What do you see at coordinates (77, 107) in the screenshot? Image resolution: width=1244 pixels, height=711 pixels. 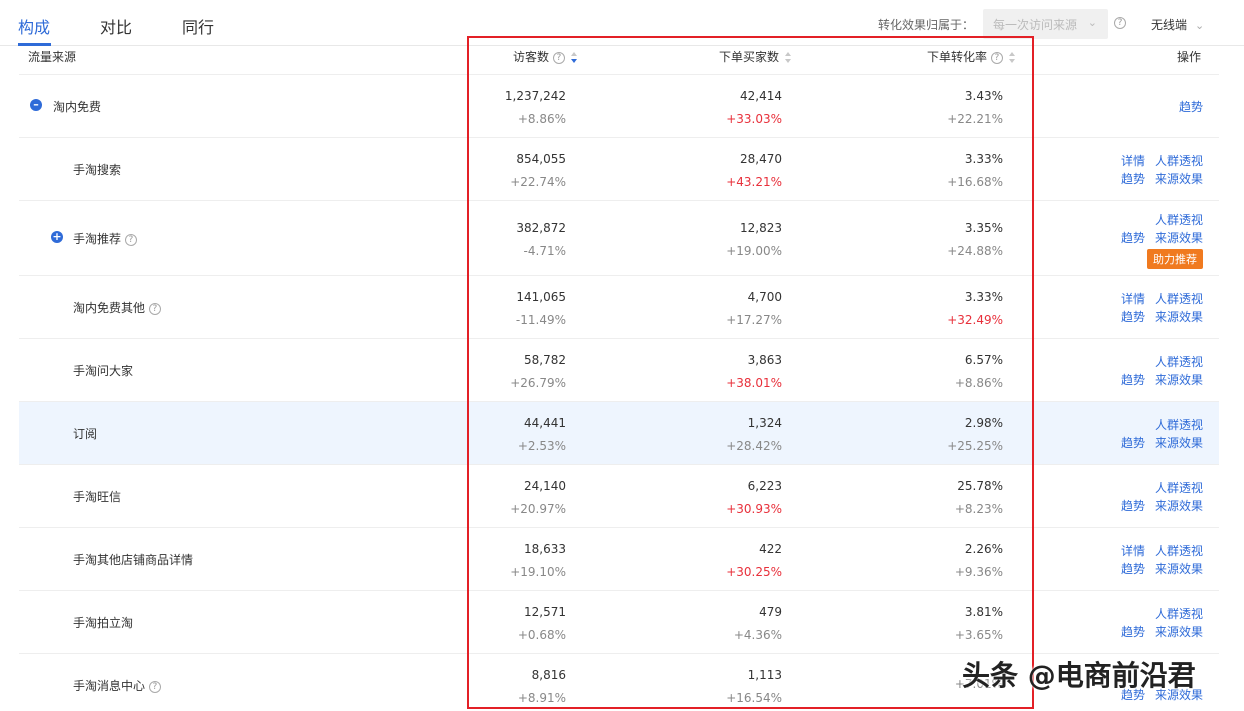 I see `source-name: 淘内免费` at bounding box center [77, 107].